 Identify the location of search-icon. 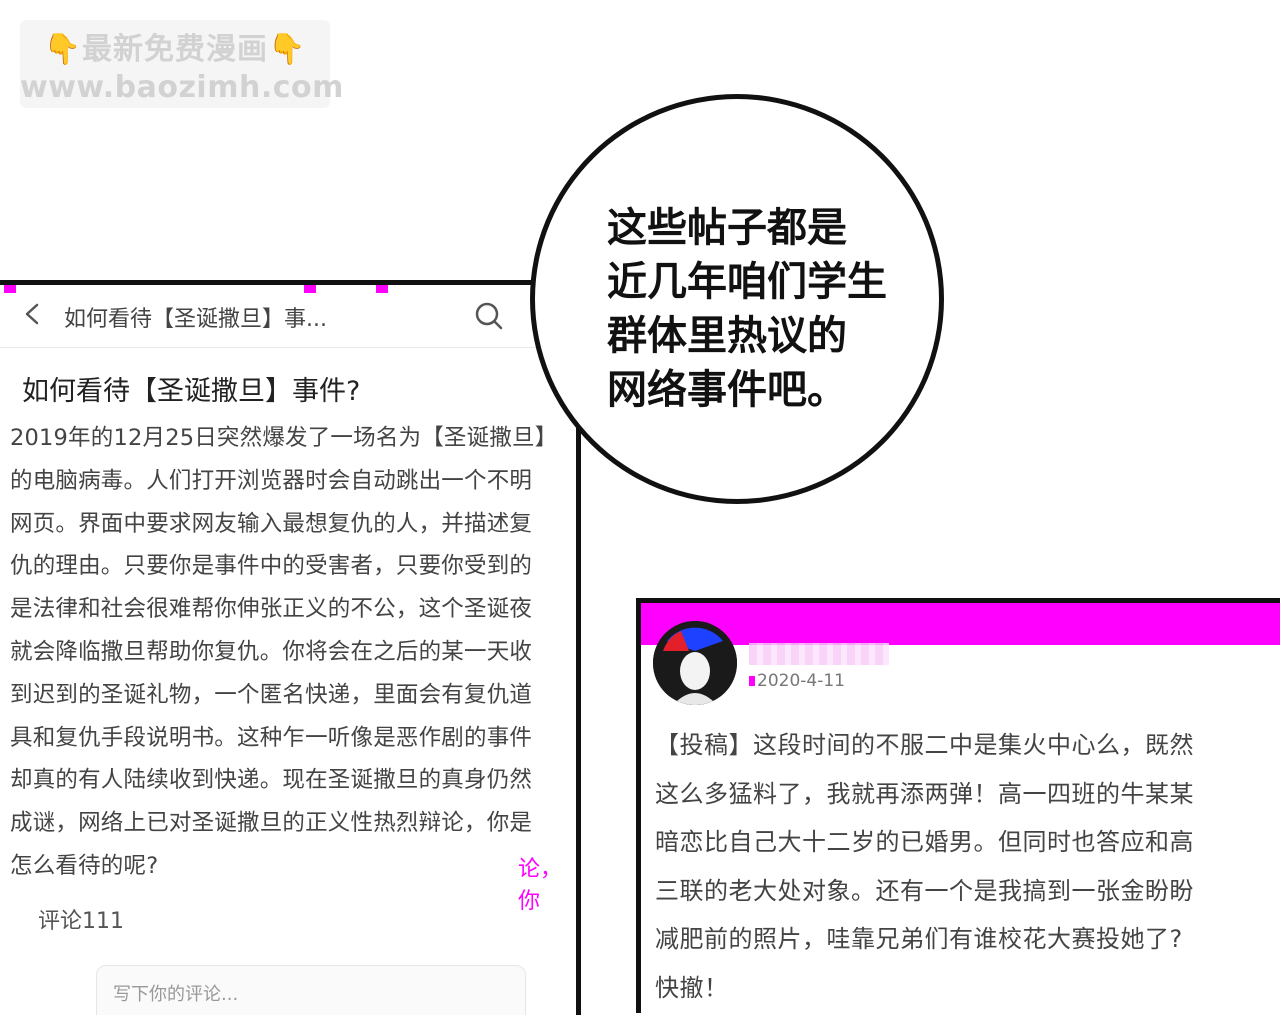
(489, 316).